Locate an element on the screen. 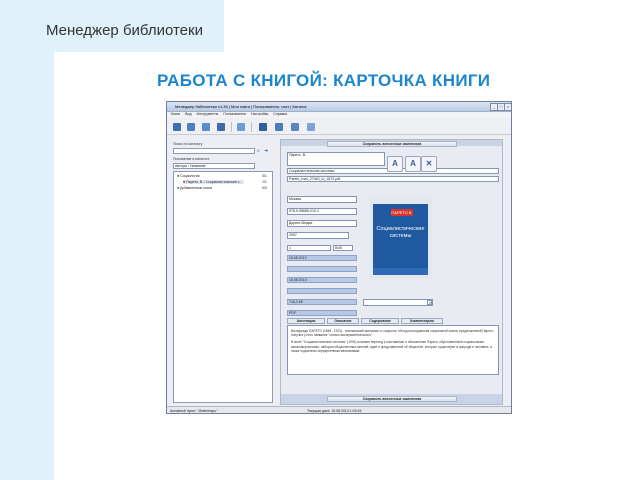 This screenshot has width=640, height=480. tree-count: 1/1 is located at coordinates (264, 182).